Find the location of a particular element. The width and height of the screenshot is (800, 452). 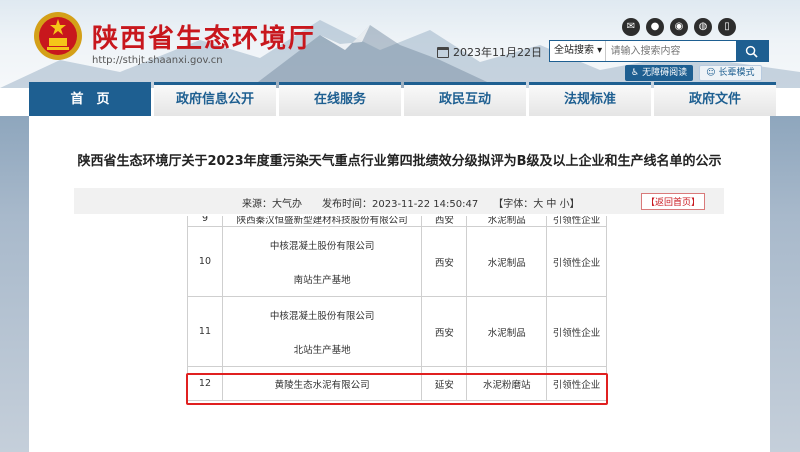

cell-no: 11 is located at coordinates (205, 331).